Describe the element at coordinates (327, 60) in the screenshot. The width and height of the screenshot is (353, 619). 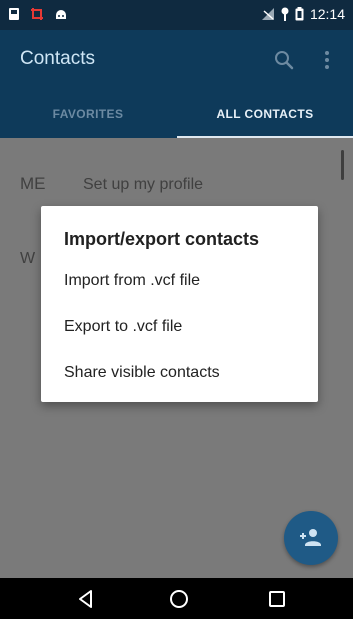
I see `more-vert-icon` at that location.